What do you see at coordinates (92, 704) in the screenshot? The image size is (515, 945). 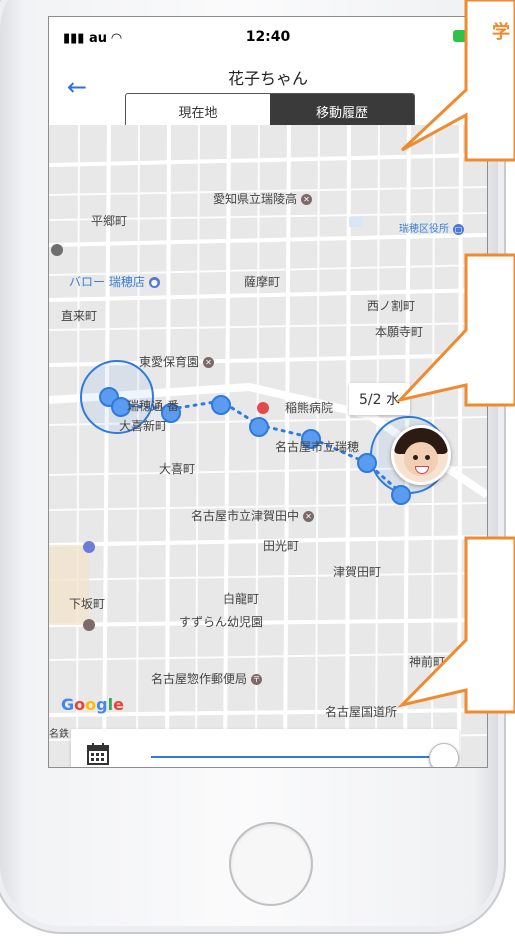 I see `google-logo: Google` at bounding box center [92, 704].